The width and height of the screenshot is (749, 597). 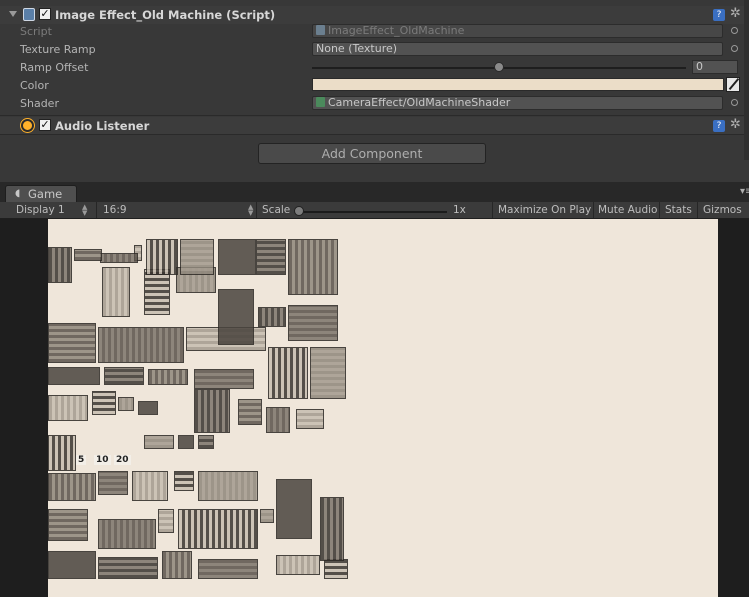 What do you see at coordinates (744, 191) in the screenshot?
I see `tab-menu-icon: ▾≡` at bounding box center [744, 191].